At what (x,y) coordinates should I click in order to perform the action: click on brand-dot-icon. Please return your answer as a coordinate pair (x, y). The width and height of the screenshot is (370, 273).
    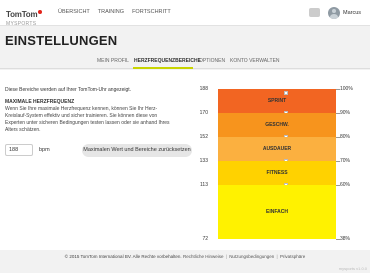
    Looking at the image, I should click on (40, 12).